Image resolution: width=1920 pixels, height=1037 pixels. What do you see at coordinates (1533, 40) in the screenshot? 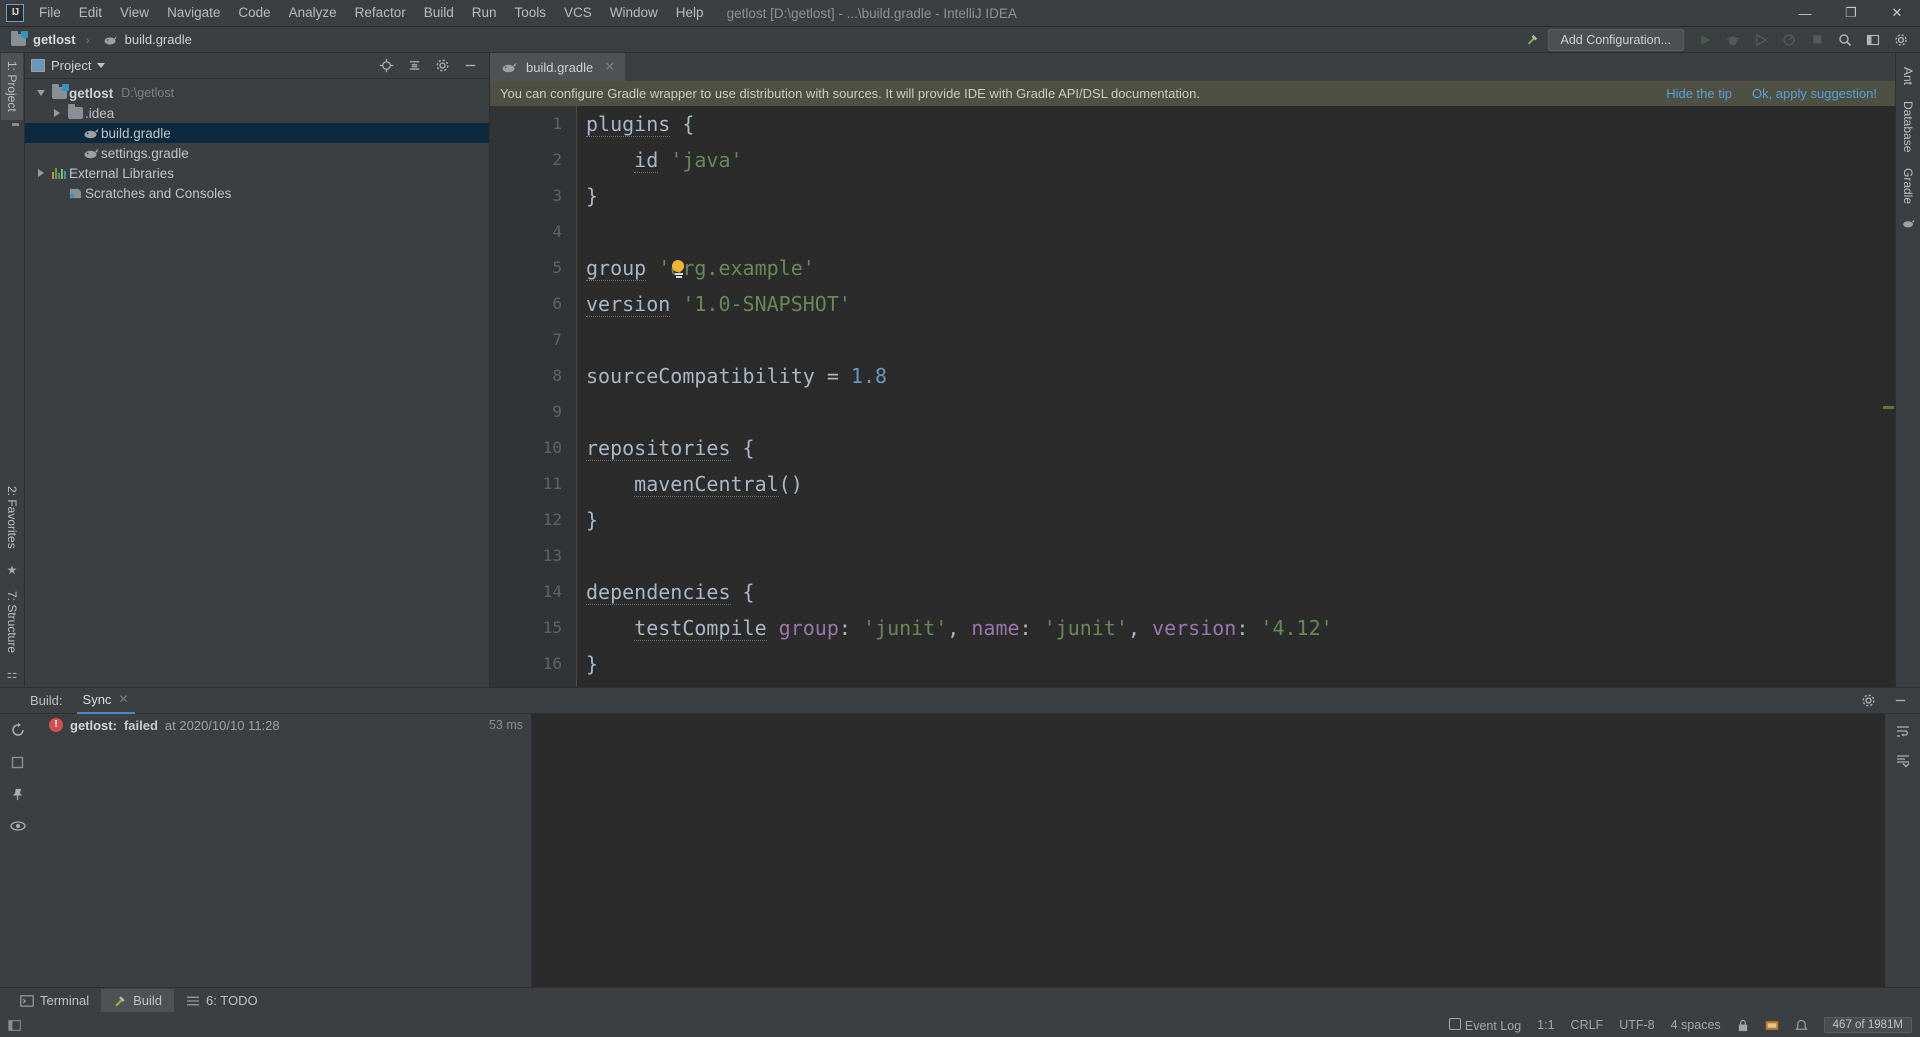
I see `hammer-icon` at bounding box center [1533, 40].